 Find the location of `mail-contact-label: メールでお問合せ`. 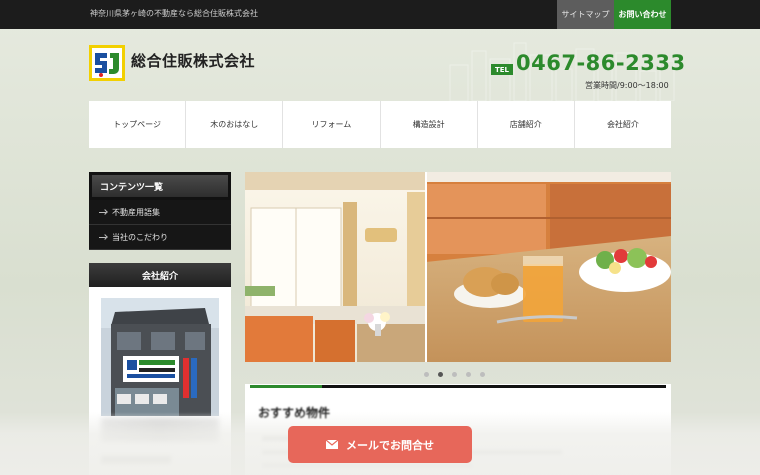

mail-contact-label: メールでお問合せ is located at coordinates (390, 445).